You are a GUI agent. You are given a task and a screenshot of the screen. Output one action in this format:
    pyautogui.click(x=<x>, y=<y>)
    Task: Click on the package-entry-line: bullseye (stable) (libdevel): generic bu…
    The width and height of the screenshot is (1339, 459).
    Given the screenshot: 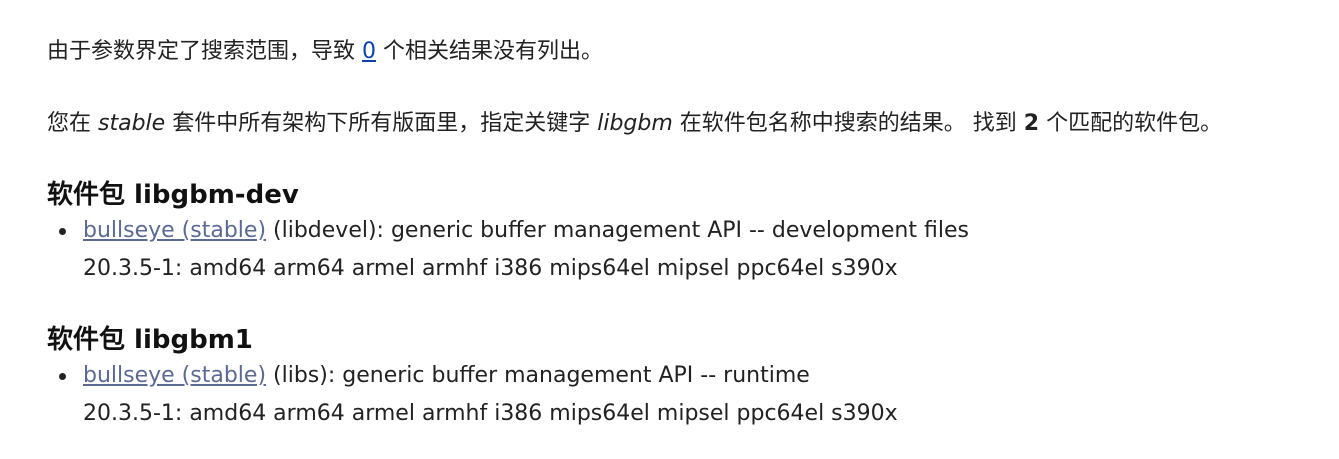 What is the action you would take?
    pyautogui.click(x=526, y=231)
    